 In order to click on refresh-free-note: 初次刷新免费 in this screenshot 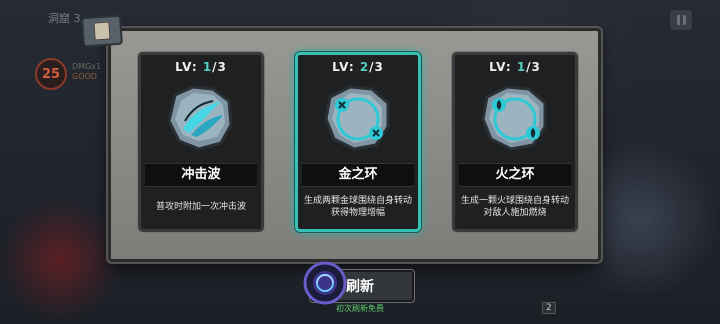, I will do `click(360, 308)`.